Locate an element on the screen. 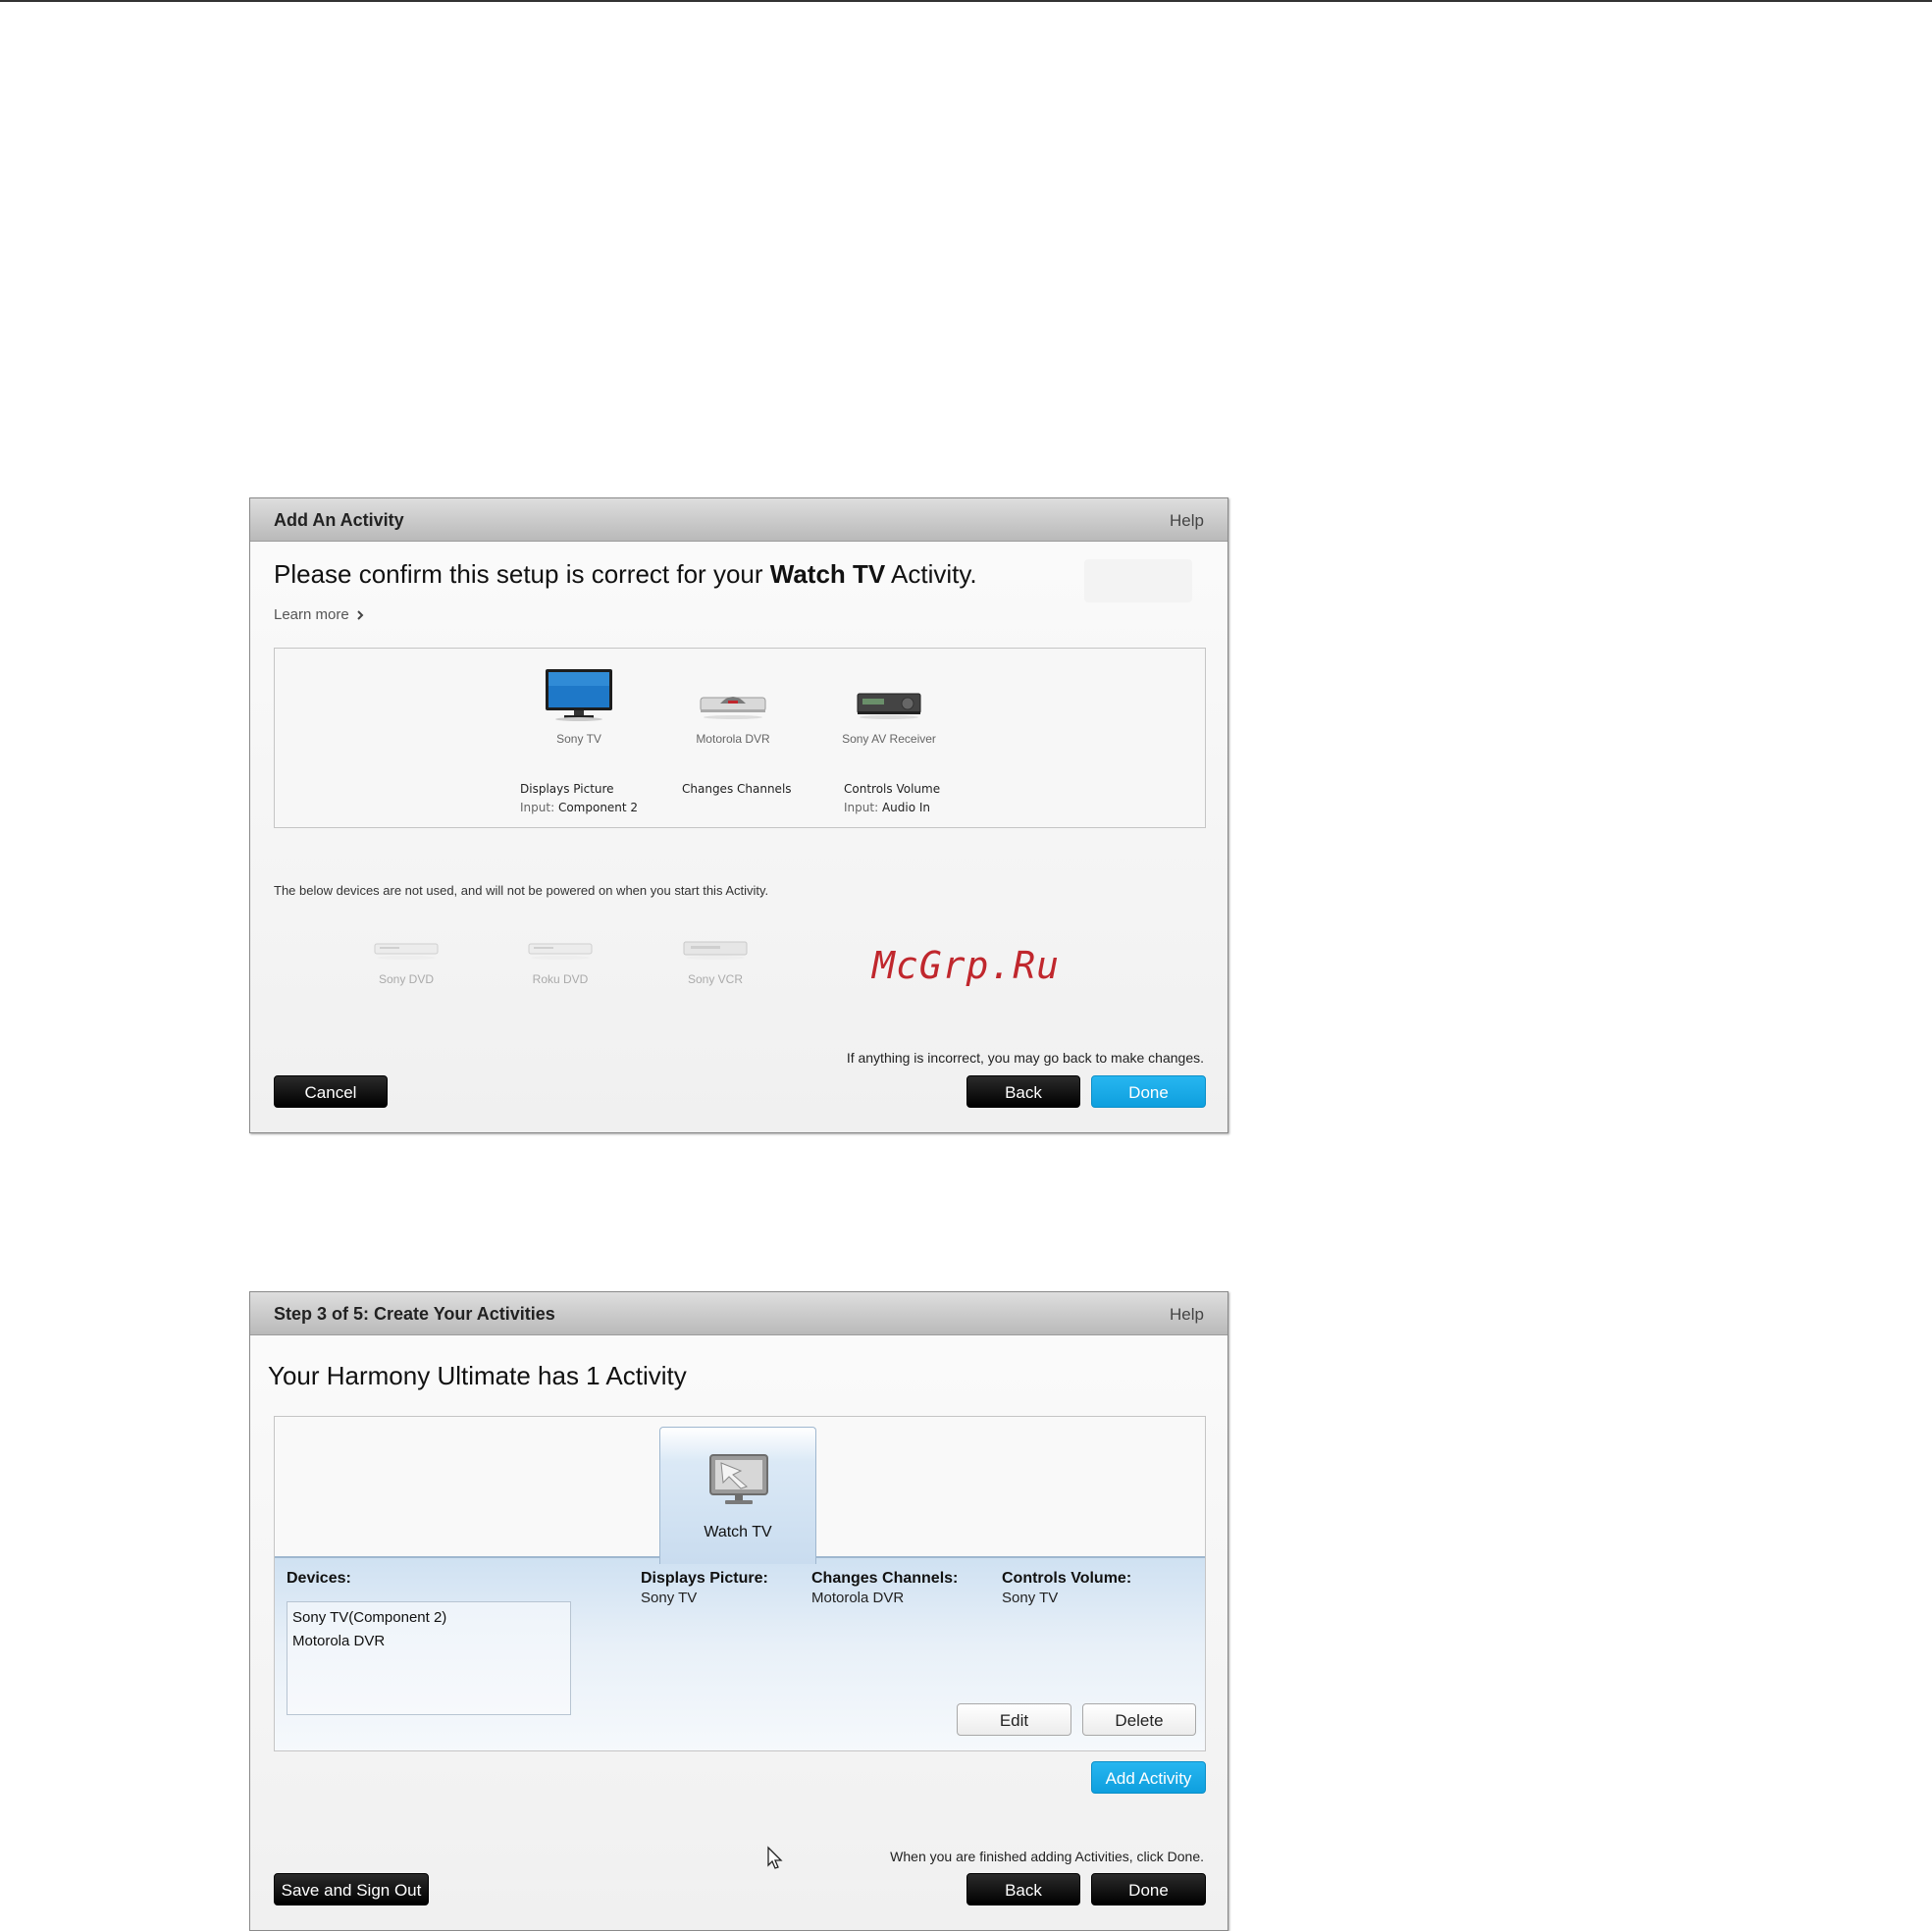  list-item: Motorola DVR is located at coordinates (429, 1641).